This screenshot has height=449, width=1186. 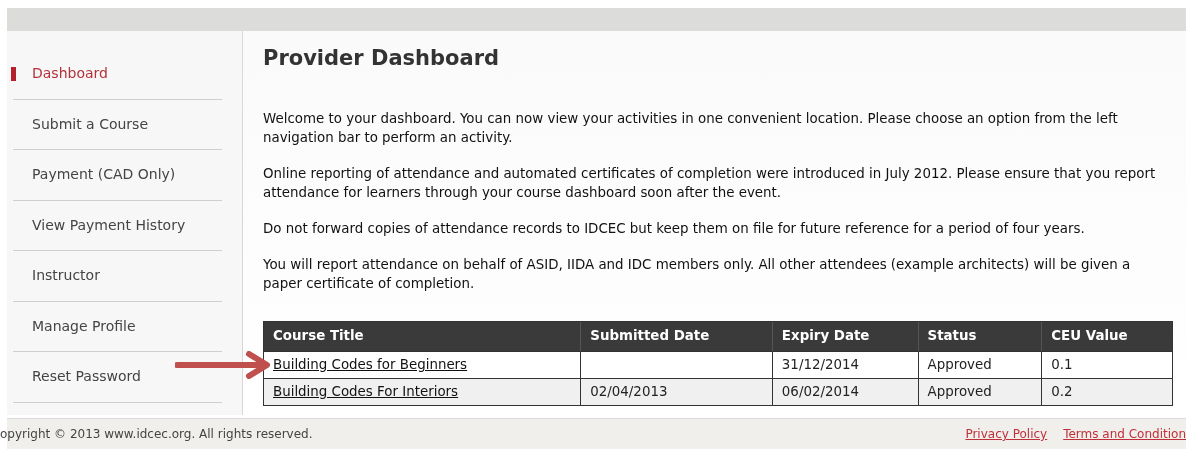 I want to click on sidebar-item: Payment (CAD Only), so click(x=94, y=174).